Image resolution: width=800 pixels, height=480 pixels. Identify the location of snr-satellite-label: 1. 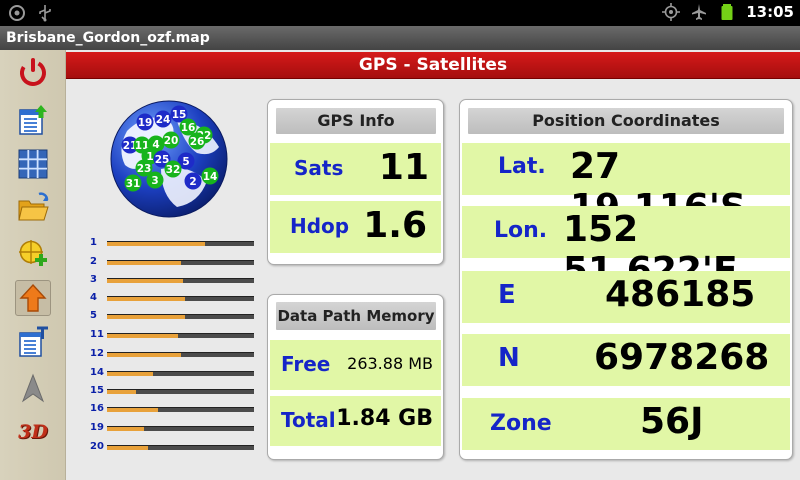
(93, 242).